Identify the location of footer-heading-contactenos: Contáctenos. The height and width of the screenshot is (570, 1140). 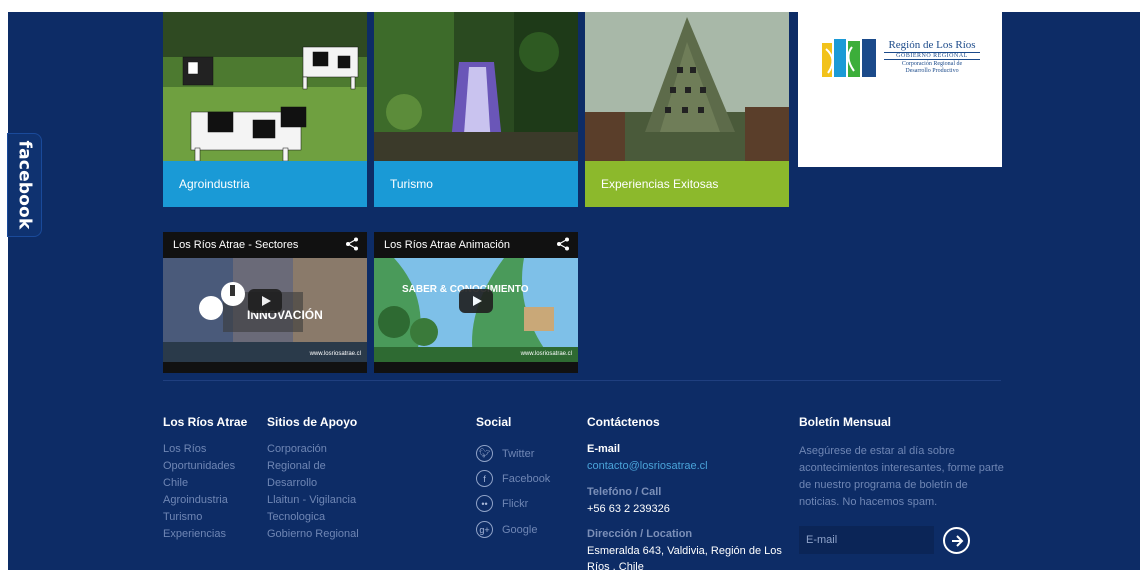
(623, 422).